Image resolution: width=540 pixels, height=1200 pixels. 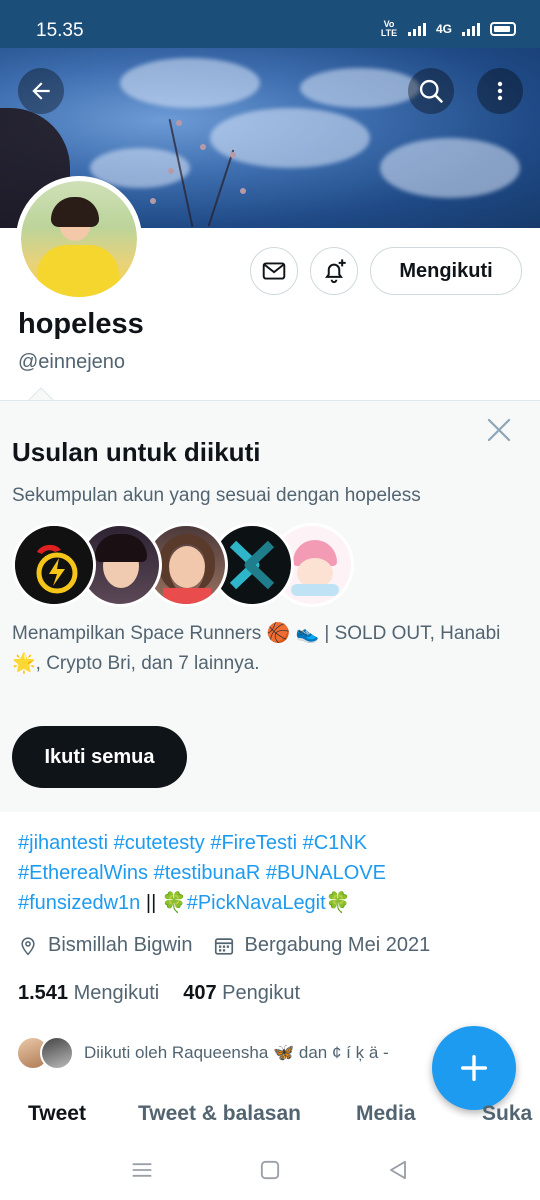 I want to click on back-button, so click(x=41, y=91).